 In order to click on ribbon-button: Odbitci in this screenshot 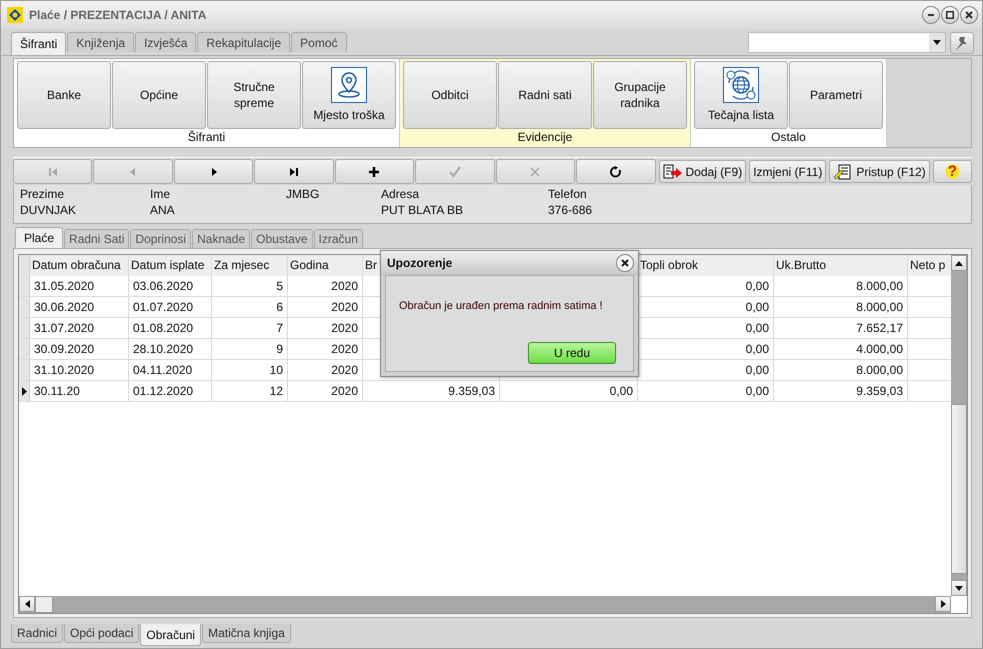, I will do `click(450, 95)`.